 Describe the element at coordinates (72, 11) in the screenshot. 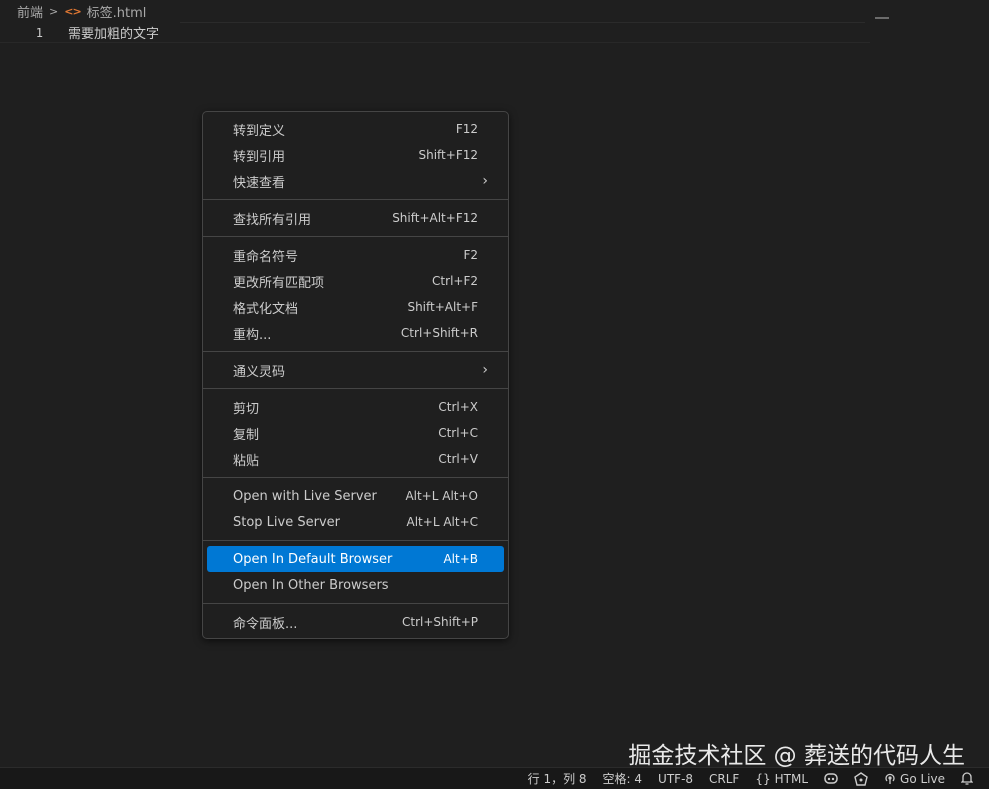

I see `html-file-icon: <>` at that location.